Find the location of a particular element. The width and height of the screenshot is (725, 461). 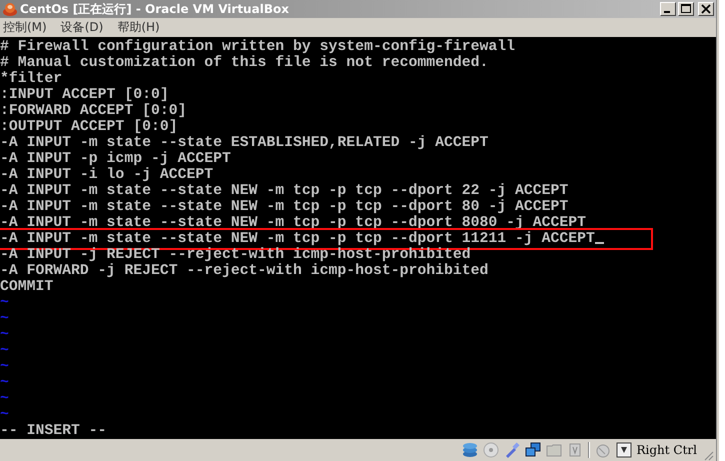

host-key-label: Right Ctrl is located at coordinates (666, 450).